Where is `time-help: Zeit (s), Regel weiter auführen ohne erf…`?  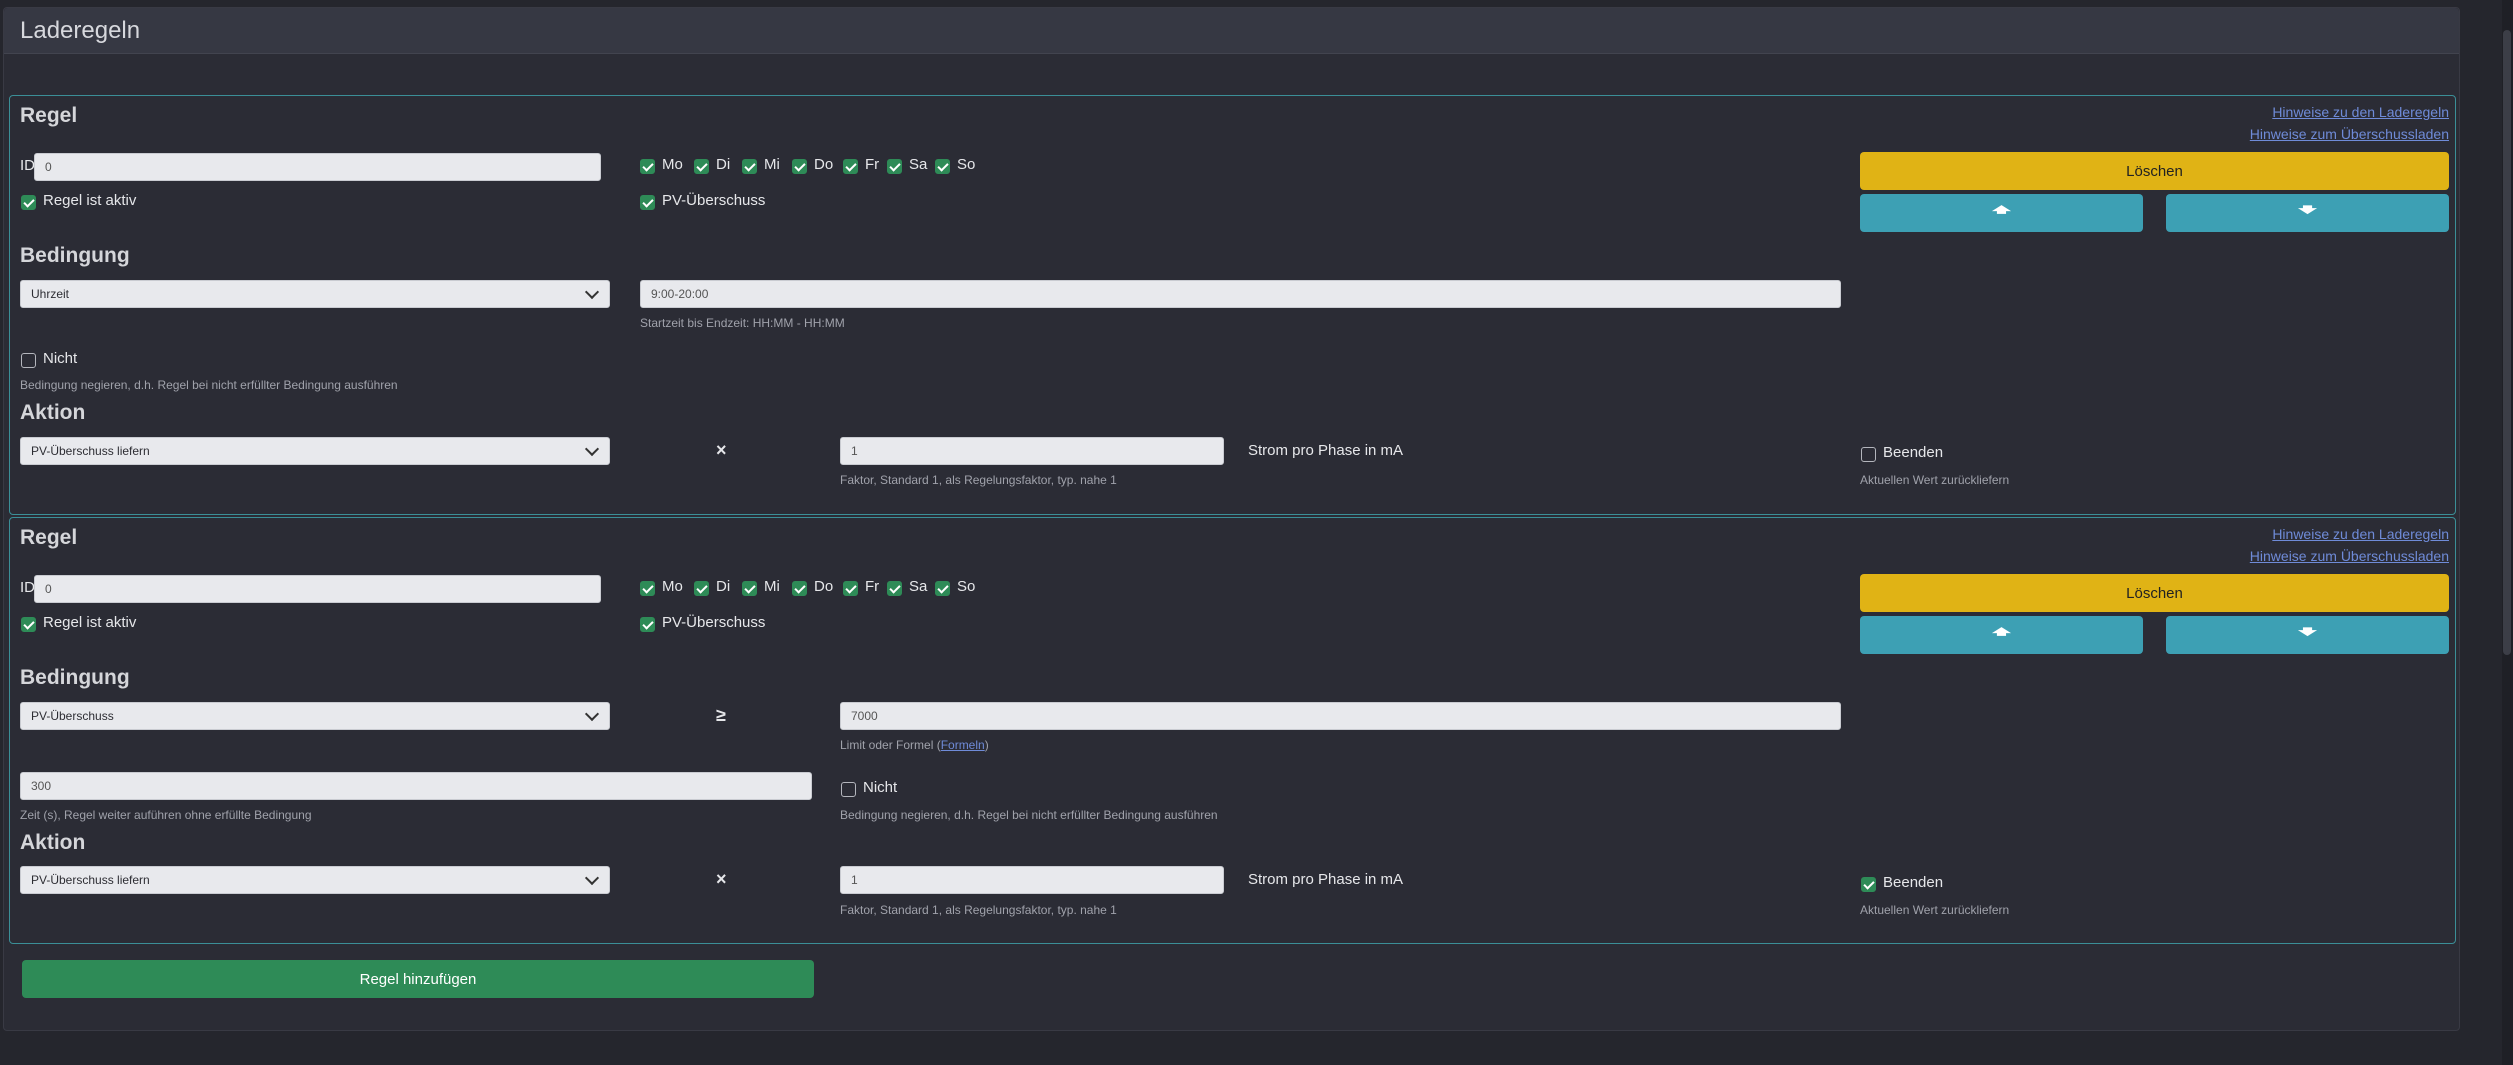
time-help: Zeit (s), Regel weiter auführen ohne erf… is located at coordinates (166, 815).